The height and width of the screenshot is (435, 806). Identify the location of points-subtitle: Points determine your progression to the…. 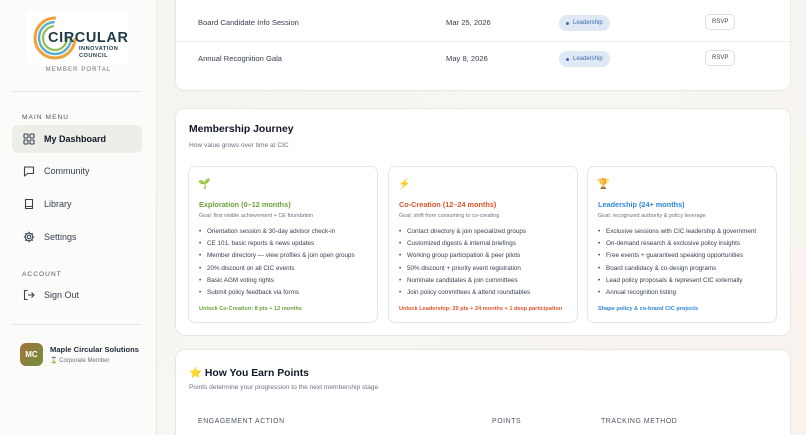
(284, 387).